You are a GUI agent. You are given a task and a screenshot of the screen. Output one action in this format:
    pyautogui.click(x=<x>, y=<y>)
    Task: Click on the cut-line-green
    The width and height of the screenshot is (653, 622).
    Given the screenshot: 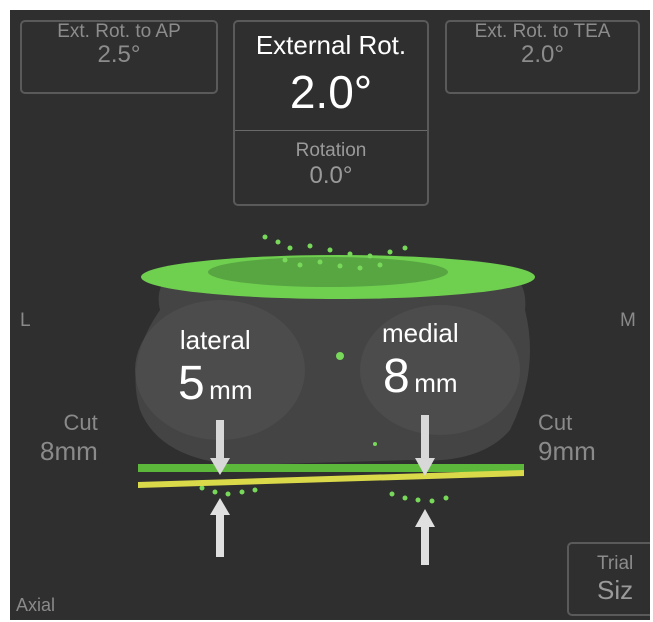 What is the action you would take?
    pyautogui.click(x=331, y=468)
    